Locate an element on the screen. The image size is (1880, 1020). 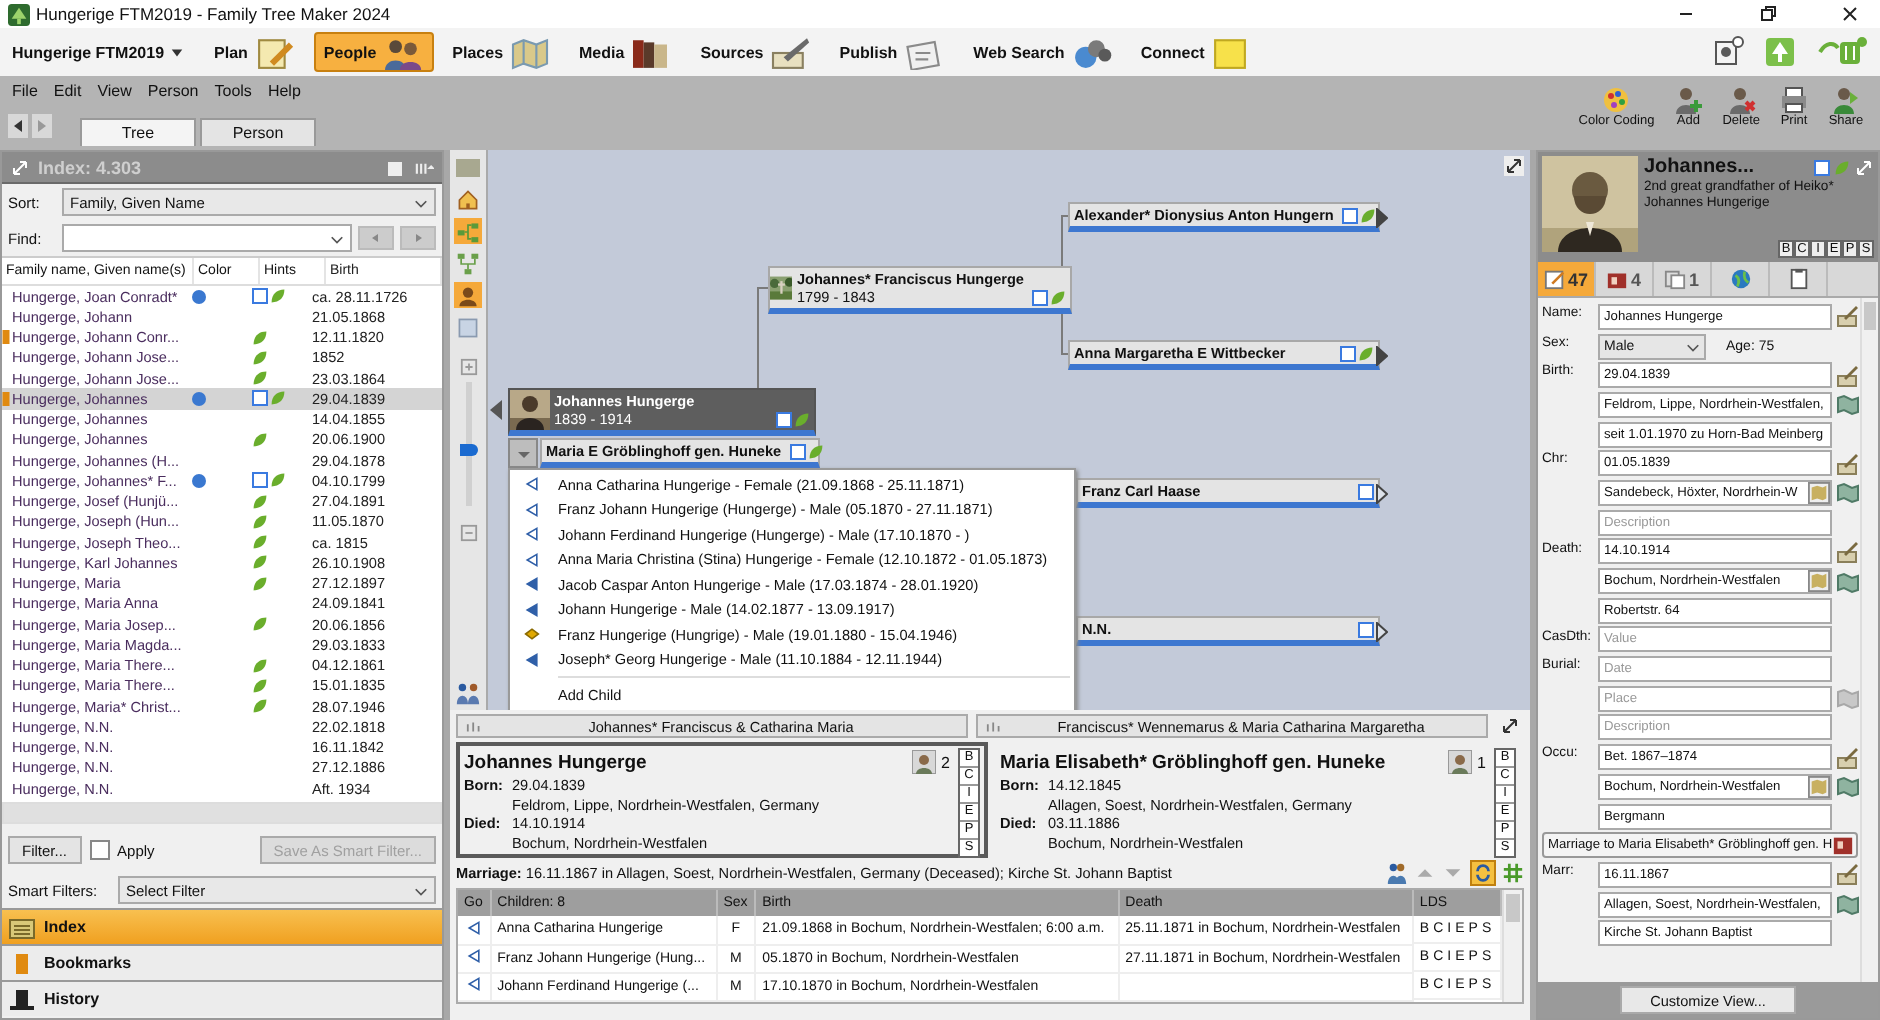
photo-frame-icon is located at coordinates (1728, 52).